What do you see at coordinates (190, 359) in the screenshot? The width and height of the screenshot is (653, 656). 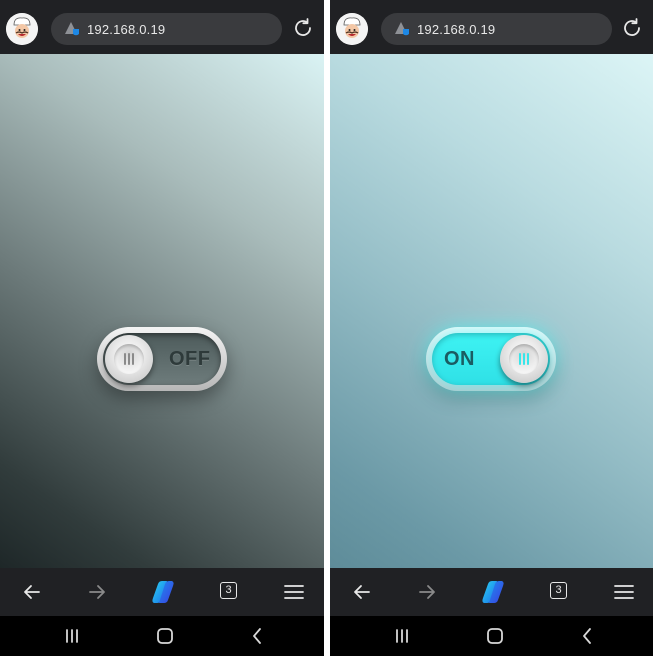 I see `toggle-state-label: OFF` at bounding box center [190, 359].